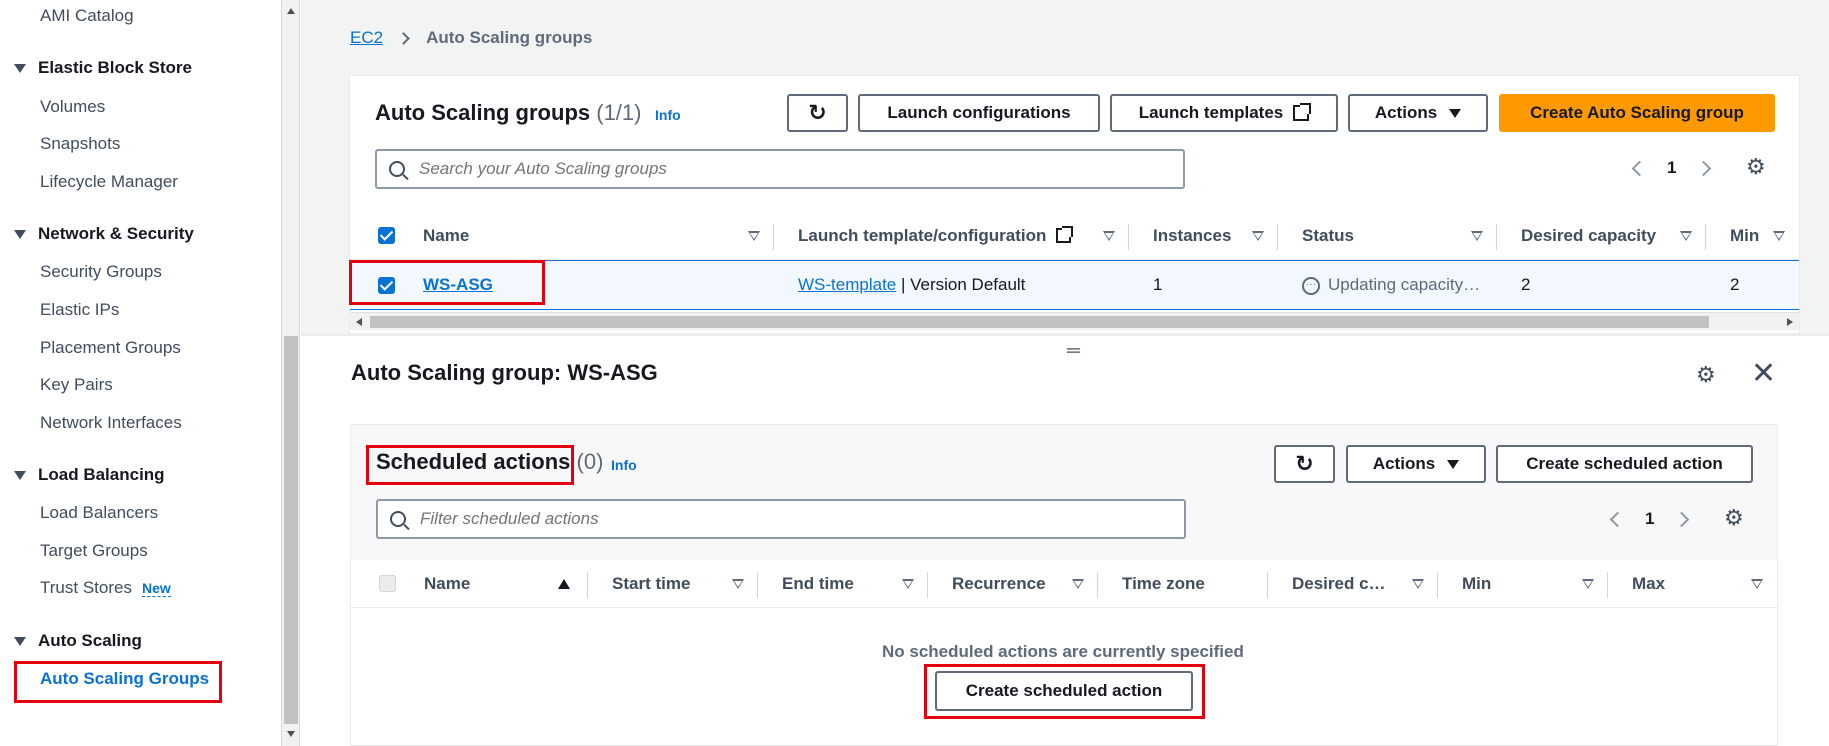  Describe the element at coordinates (1763, 374) in the screenshot. I see `close-icon: ✕` at that location.